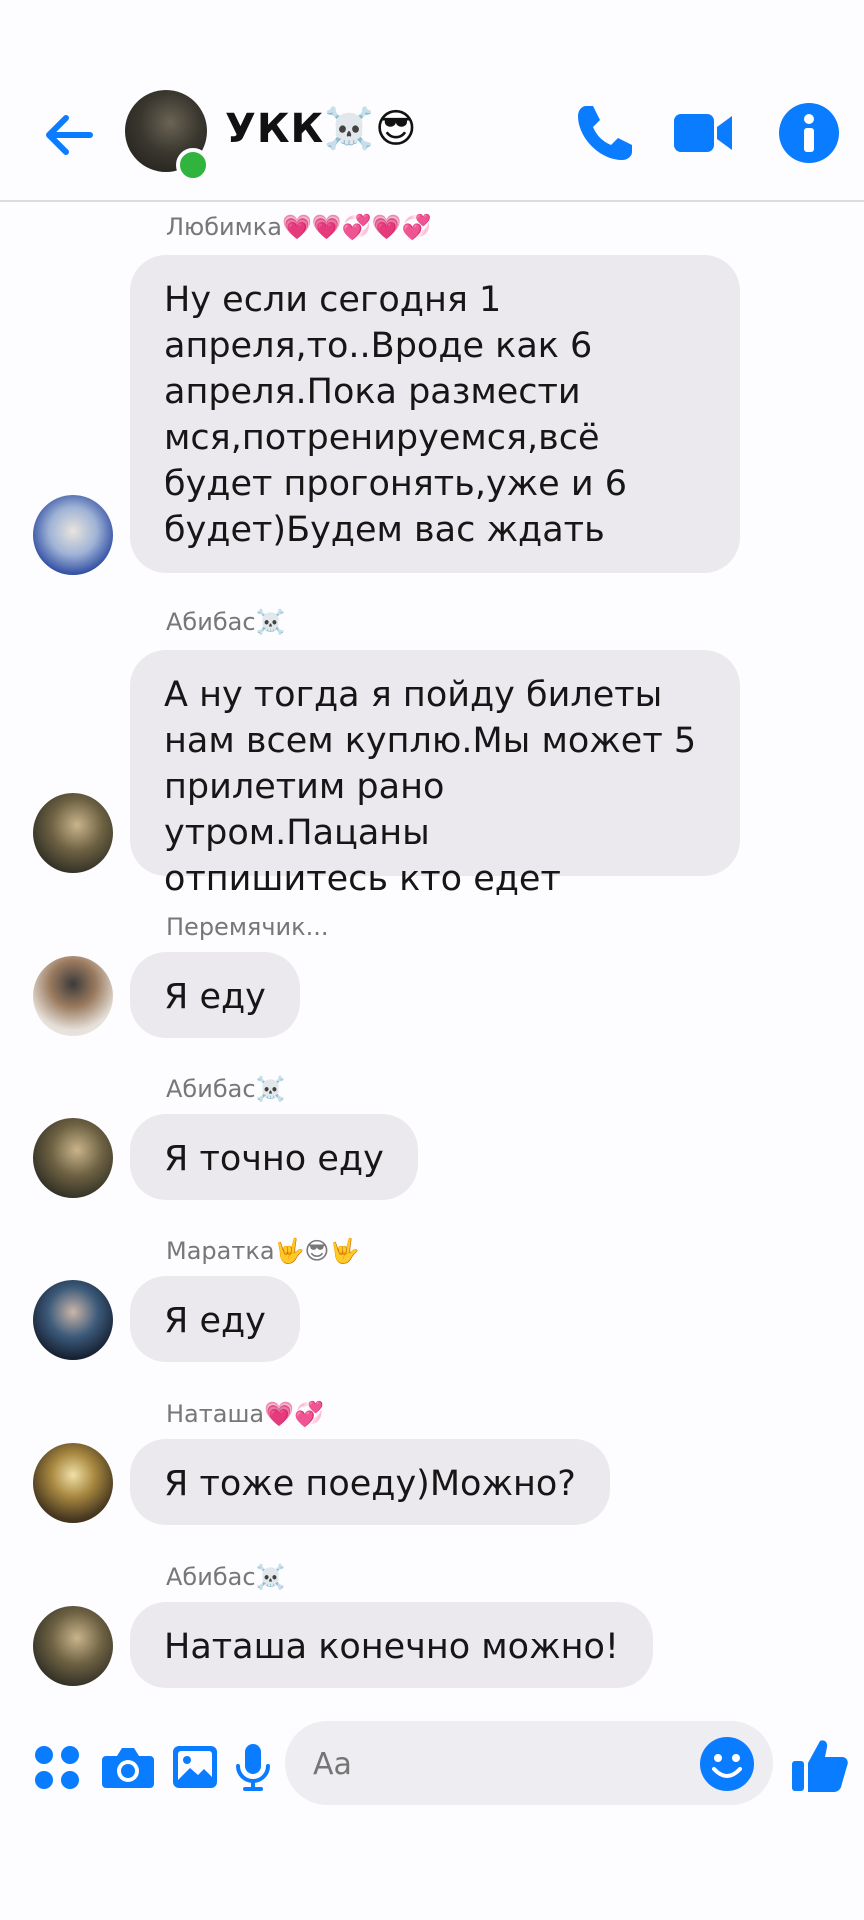 This screenshot has height=1920, width=864. I want to click on message-line: Ну если сегодня 1, so click(333, 300).